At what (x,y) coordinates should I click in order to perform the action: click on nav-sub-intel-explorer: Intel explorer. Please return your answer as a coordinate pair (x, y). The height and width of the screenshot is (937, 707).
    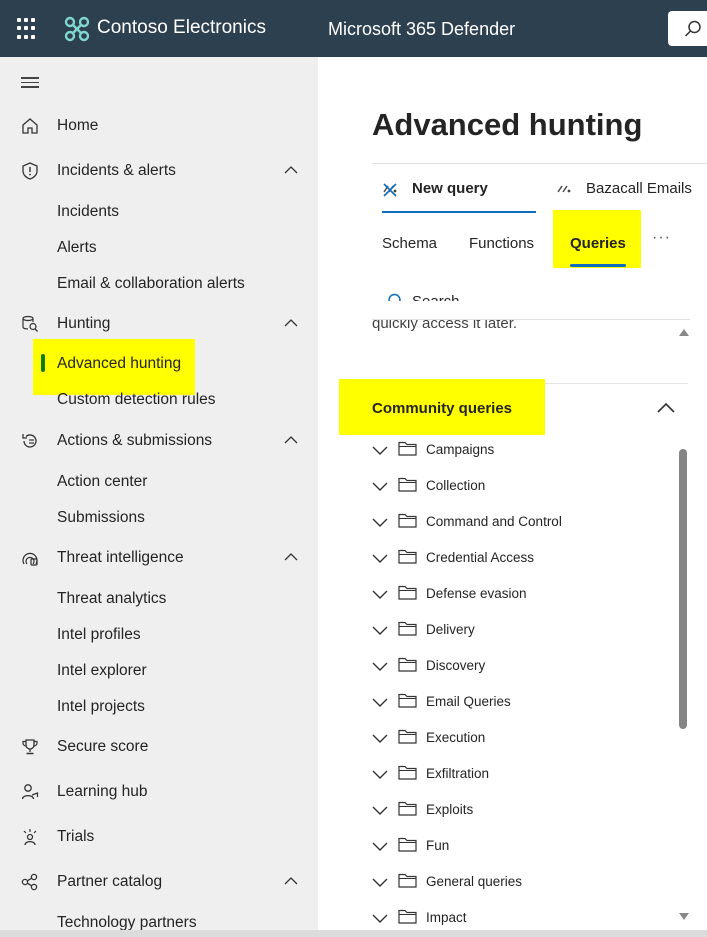
    Looking at the image, I should click on (159, 671).